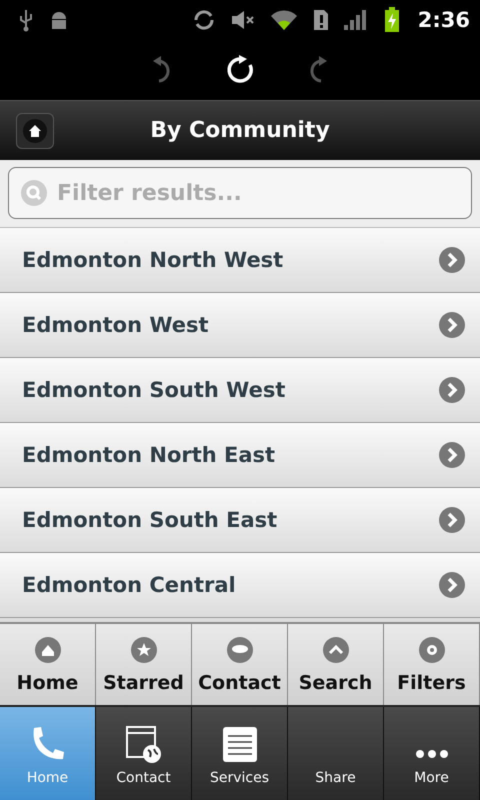 This screenshot has width=480, height=800. What do you see at coordinates (240, 520) in the screenshot?
I see `list-item: Edmonton South East` at bounding box center [240, 520].